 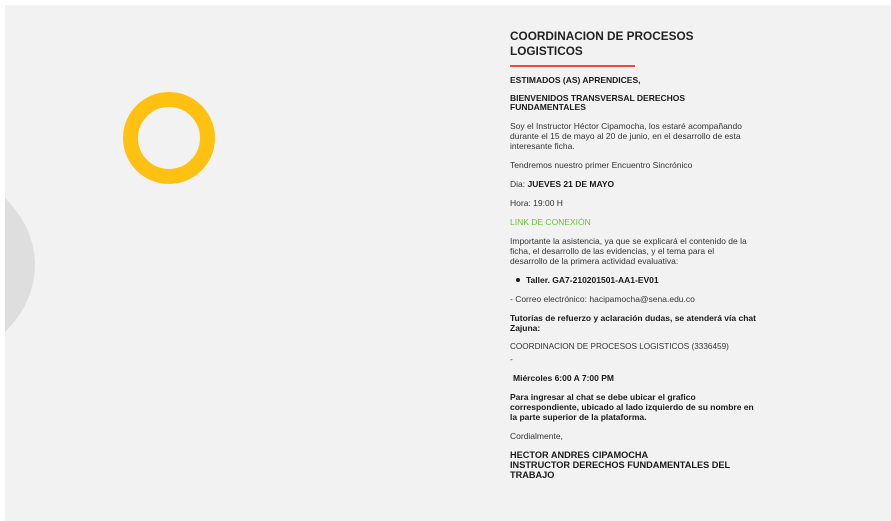 I want to click on chat-line-3: la parte superior de la plataforma., so click(x=578, y=417).